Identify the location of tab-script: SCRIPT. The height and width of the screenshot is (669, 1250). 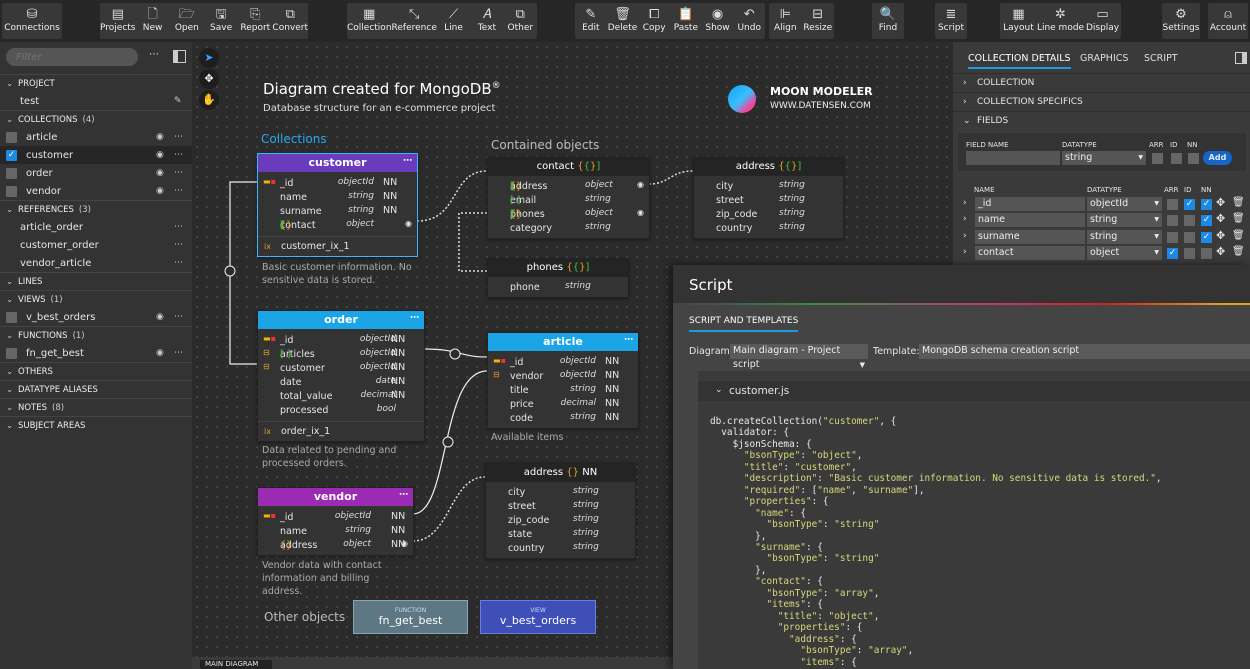
(1161, 58).